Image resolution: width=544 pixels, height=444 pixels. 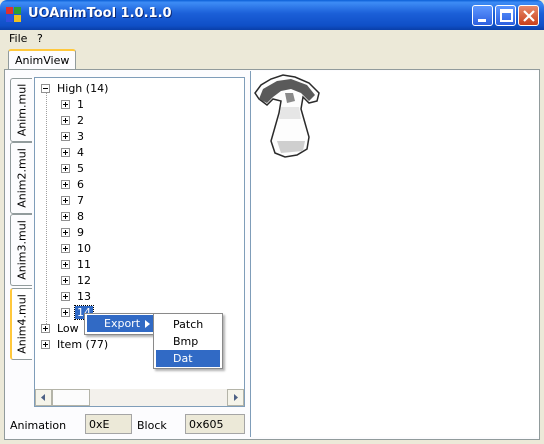 I want to click on side-tab-label: Anim.mul, so click(x=21, y=110).